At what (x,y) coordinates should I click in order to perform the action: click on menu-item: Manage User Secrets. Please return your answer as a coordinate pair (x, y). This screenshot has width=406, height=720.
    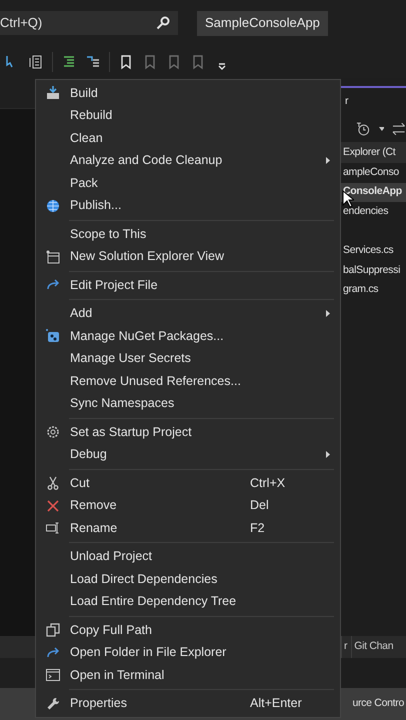
    Looking at the image, I should click on (188, 359).